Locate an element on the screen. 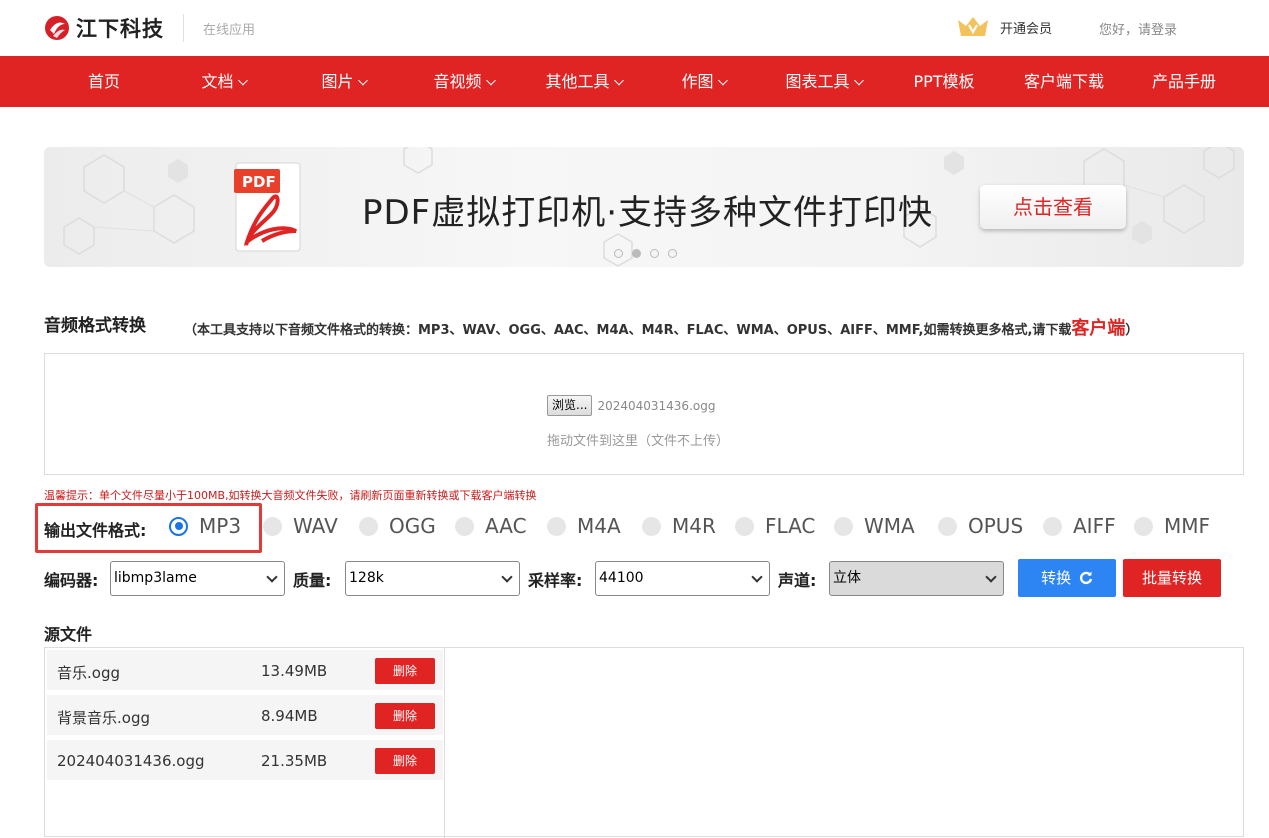  file-row: 背景音乐.ogg 8.94MB 删除 is located at coordinates (245, 715).